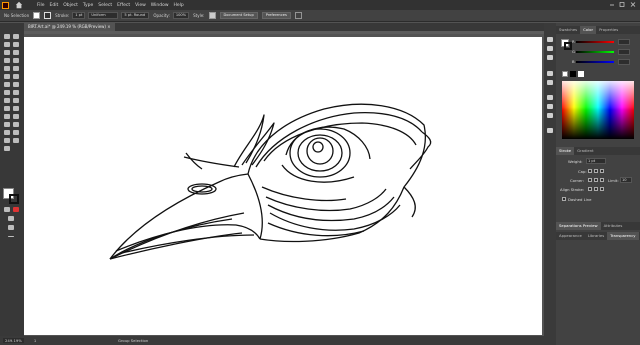 This screenshot has height=345, width=640. Describe the element at coordinates (181, 15) in the screenshot. I see `opacity-field: 100%` at that location.